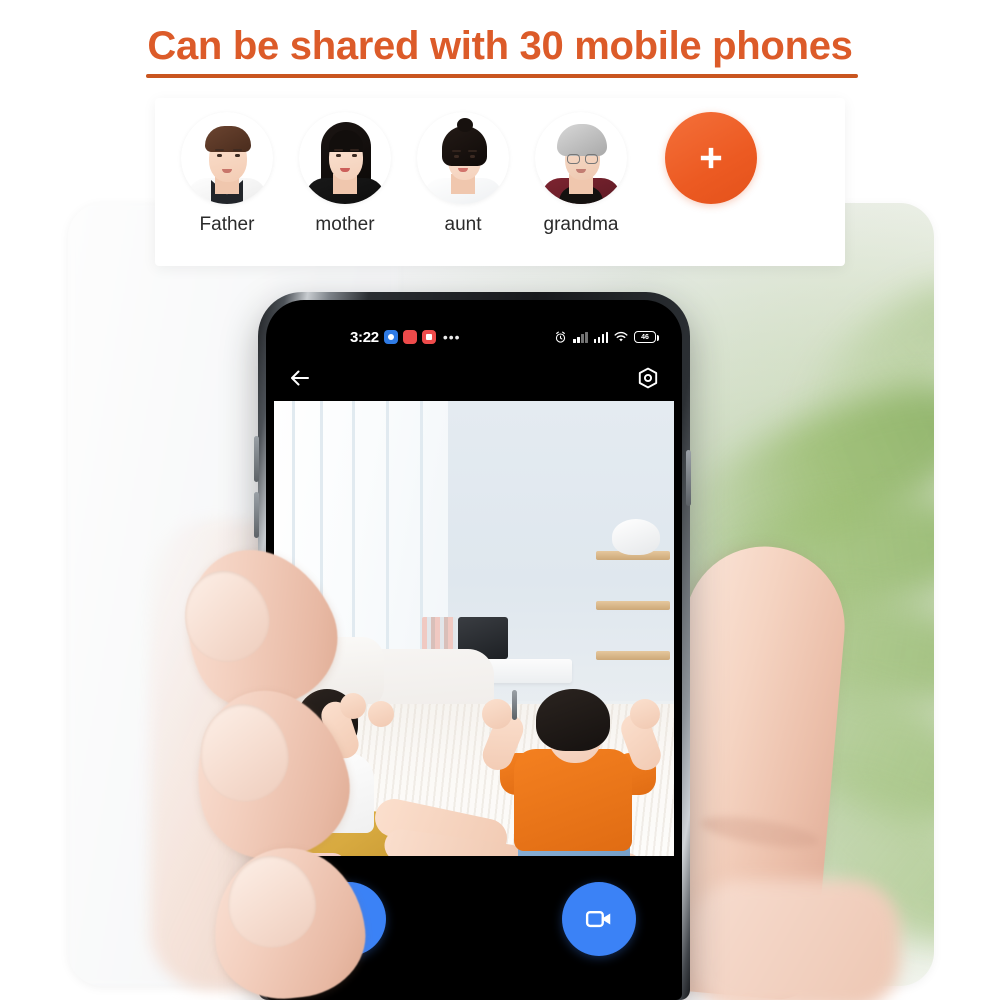 The image size is (1000, 1000). I want to click on aunt-avatar, so click(463, 158).